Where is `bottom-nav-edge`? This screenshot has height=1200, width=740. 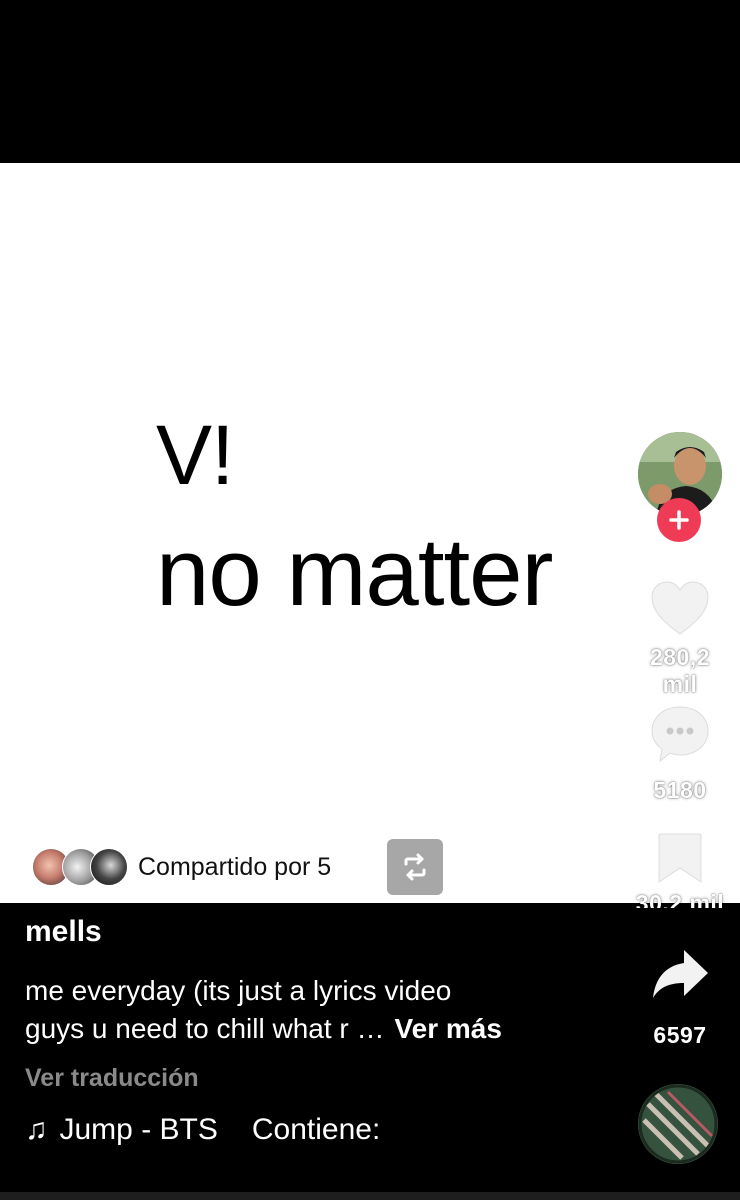 bottom-nav-edge is located at coordinates (370, 1196).